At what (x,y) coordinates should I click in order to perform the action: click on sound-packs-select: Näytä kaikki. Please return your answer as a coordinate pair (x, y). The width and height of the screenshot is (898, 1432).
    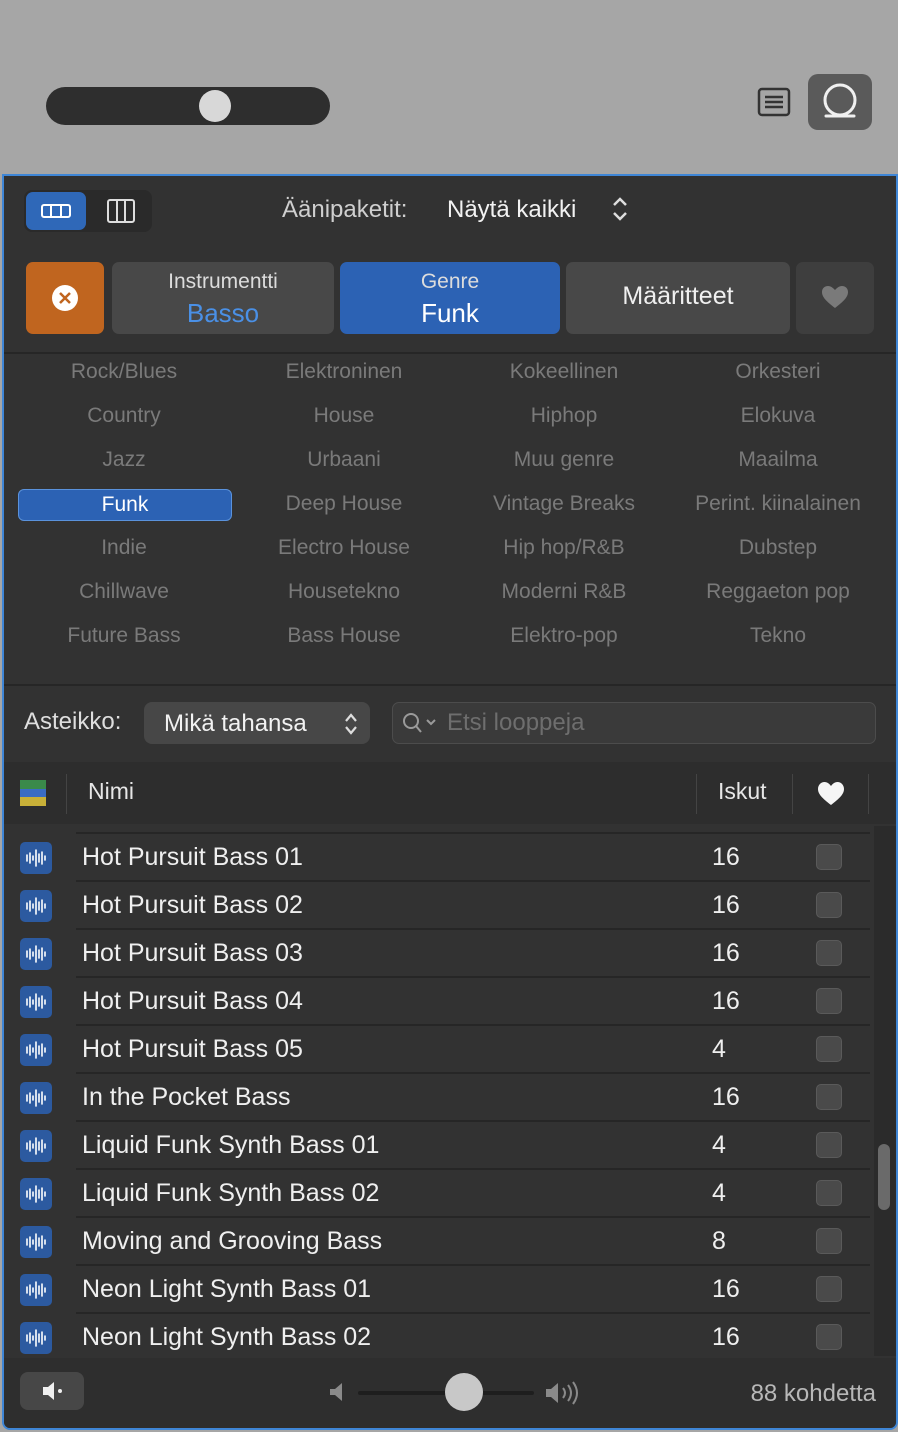
    Looking at the image, I should click on (511, 210).